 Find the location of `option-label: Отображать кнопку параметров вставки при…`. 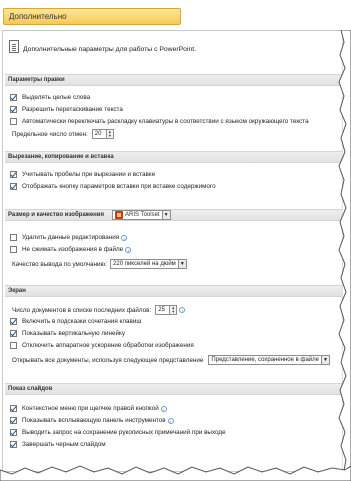

option-label: Отображать кнопку параметров вставки при… is located at coordinates (119, 186).